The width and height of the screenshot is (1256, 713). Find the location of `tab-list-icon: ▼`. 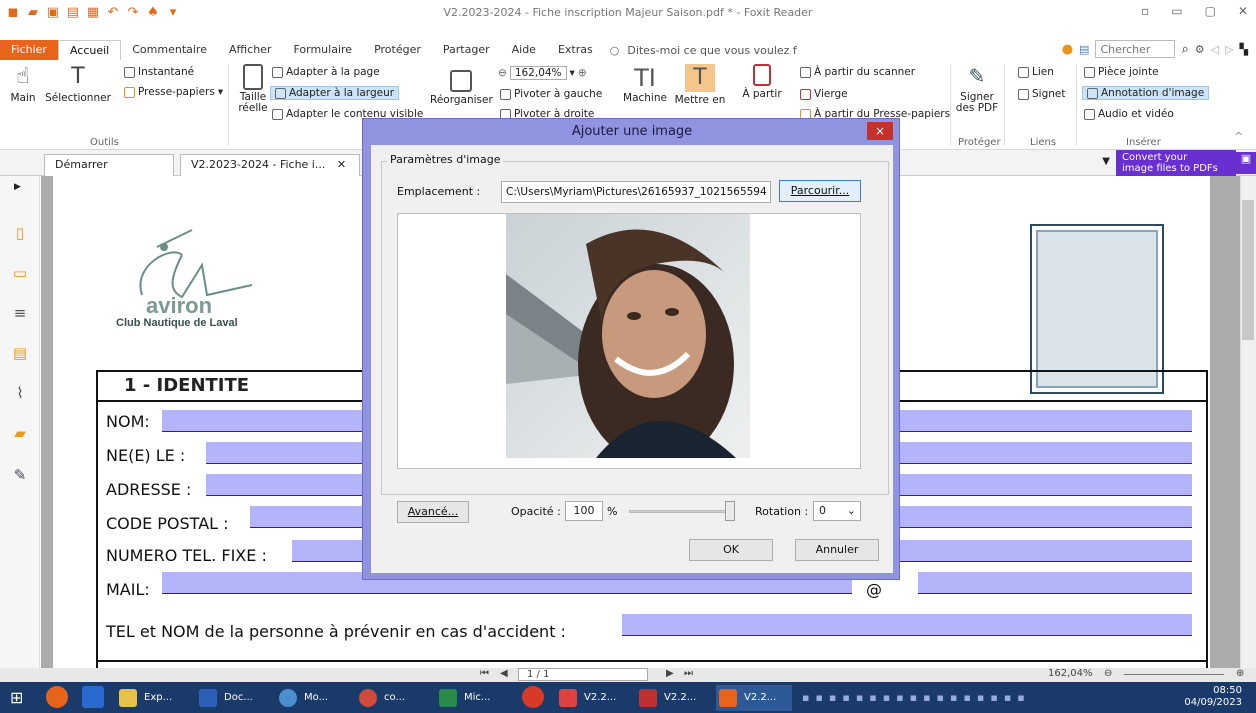

tab-list-icon: ▼ is located at coordinates (1106, 161).